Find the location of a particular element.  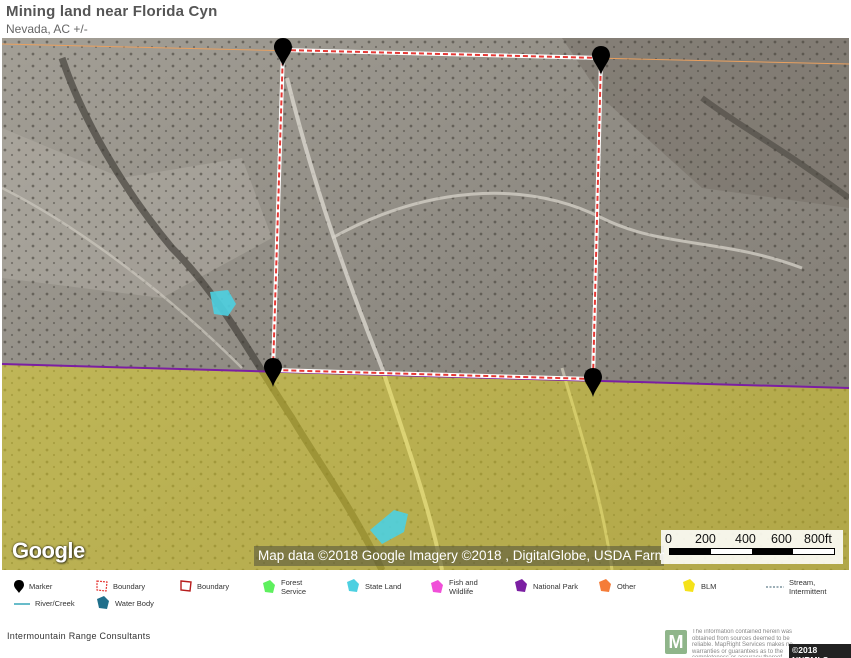

scale-label: 0 is located at coordinates (668, 539).